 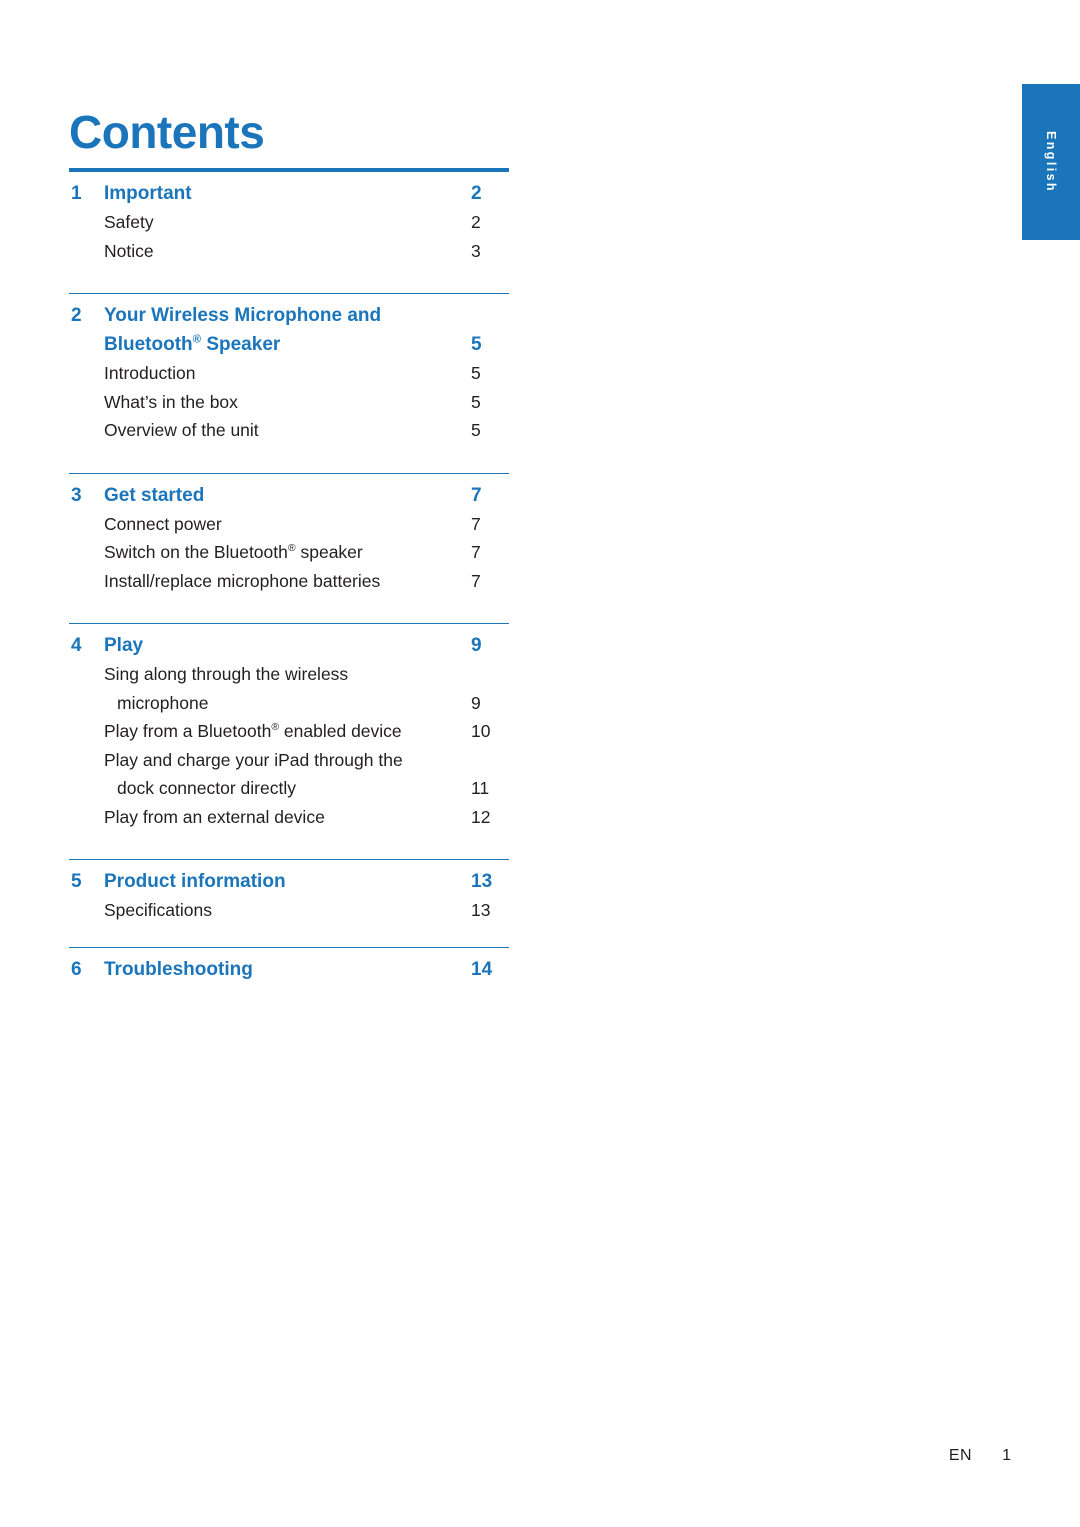 What do you see at coordinates (289, 344) in the screenshot?
I see `toc-chapter-line2: Bluetooth® Speaker 5` at bounding box center [289, 344].